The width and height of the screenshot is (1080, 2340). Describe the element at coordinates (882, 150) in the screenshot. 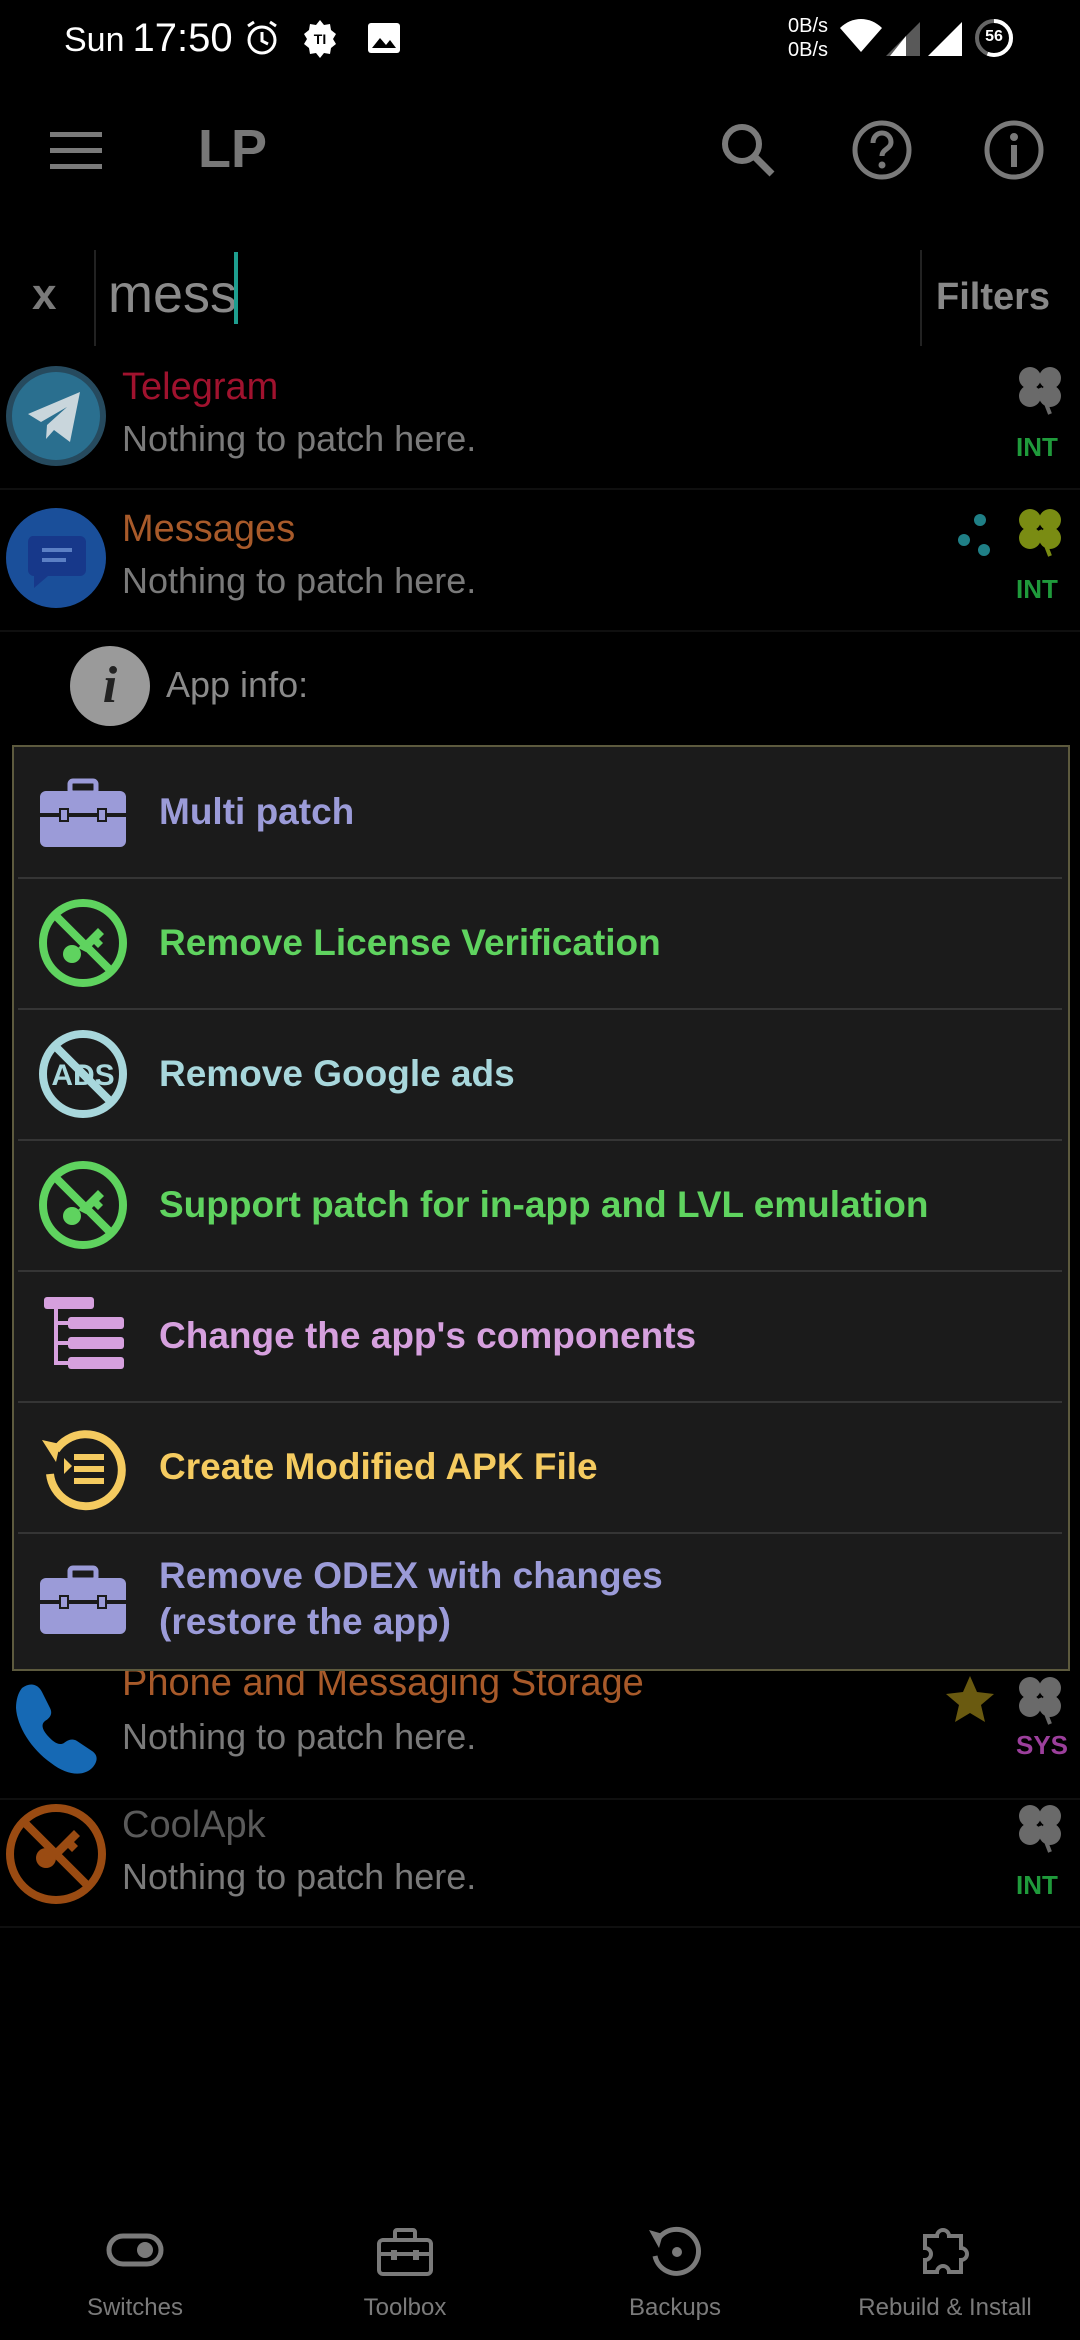

I see `help-icon` at that location.